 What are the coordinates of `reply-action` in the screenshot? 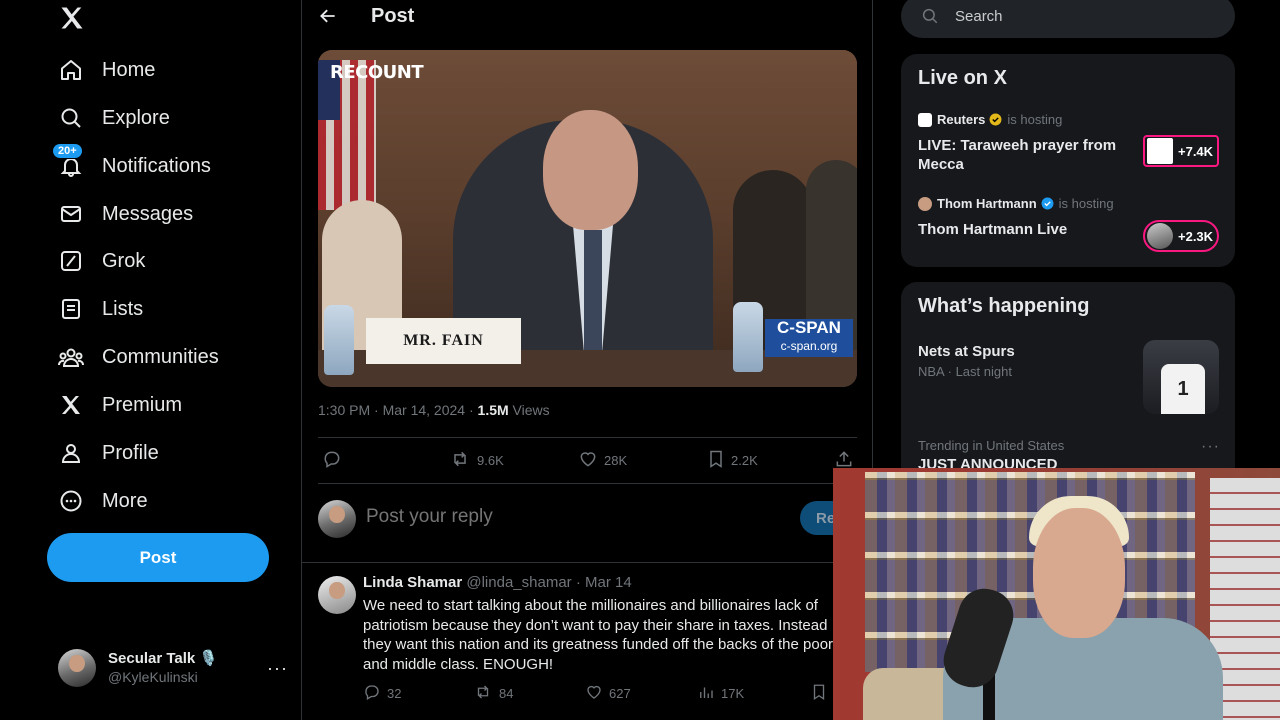 It's located at (335, 460).